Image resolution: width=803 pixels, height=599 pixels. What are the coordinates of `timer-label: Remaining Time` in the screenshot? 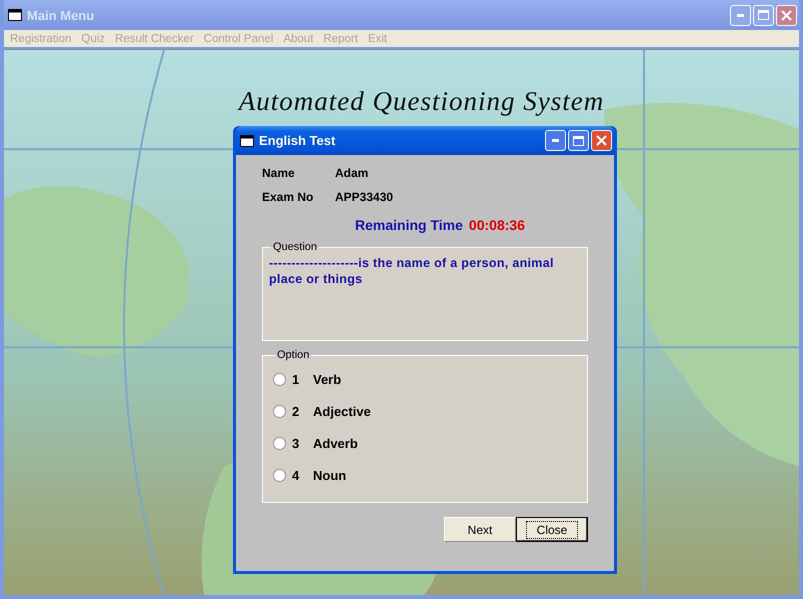 It's located at (409, 225).